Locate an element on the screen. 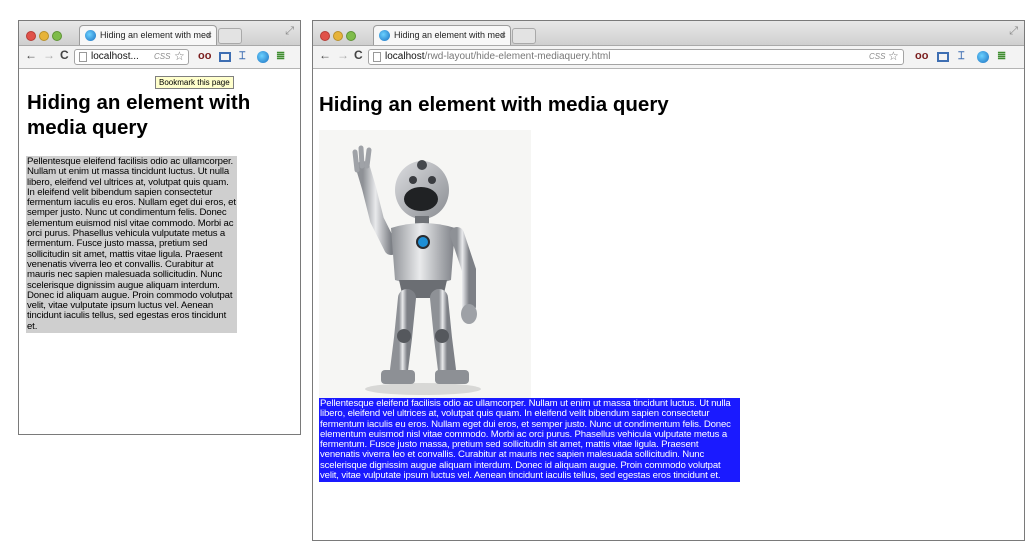 Image resolution: width=1031 pixels, height=544 pixels. robot-image is located at coordinates (425, 264).